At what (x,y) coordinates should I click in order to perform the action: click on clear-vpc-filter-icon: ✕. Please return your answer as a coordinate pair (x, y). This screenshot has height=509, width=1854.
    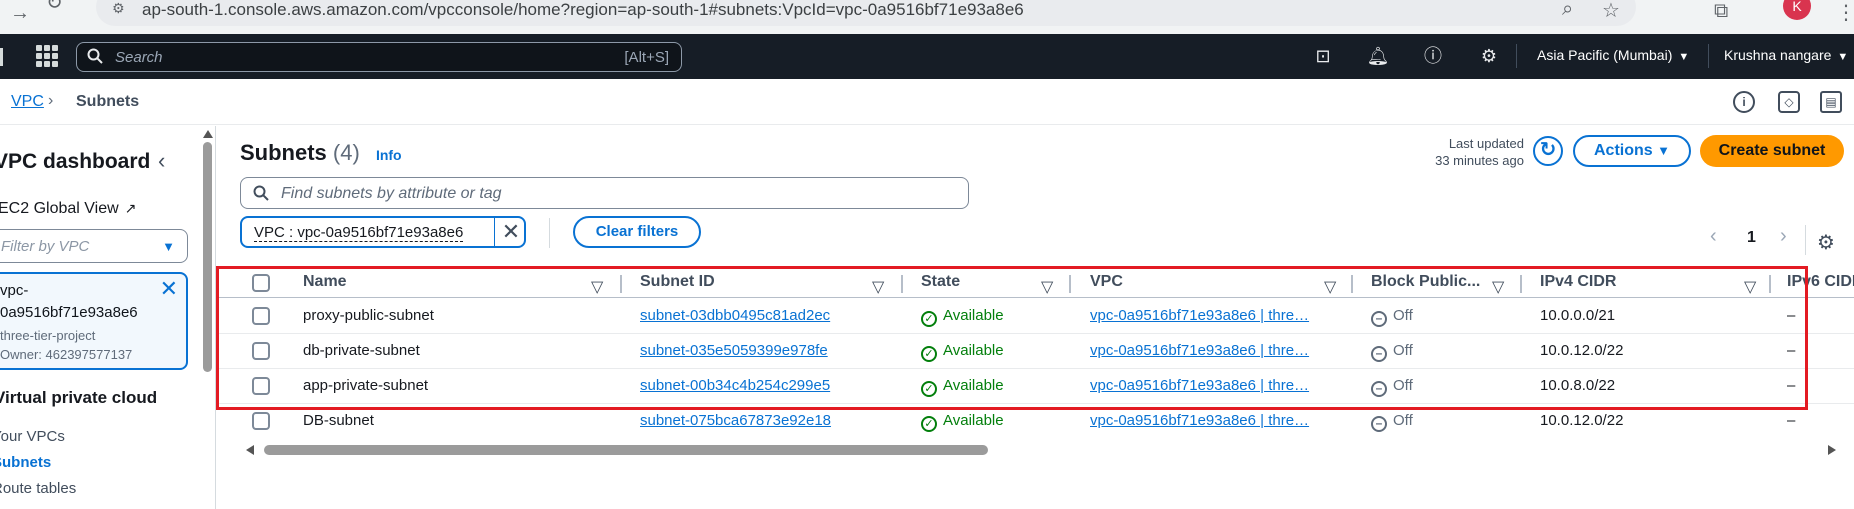
    Looking at the image, I should click on (169, 289).